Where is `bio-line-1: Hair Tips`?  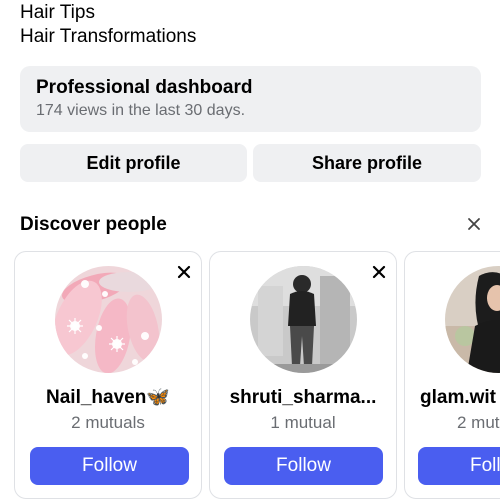
bio-line-1: Hair Tips is located at coordinates (57, 12).